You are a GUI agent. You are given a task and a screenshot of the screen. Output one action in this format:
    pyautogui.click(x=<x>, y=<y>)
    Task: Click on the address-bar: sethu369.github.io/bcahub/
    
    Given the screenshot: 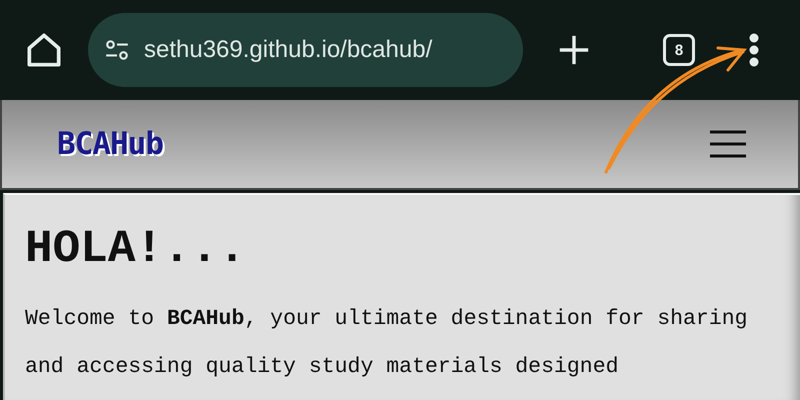 What is the action you would take?
    pyautogui.click(x=305, y=50)
    